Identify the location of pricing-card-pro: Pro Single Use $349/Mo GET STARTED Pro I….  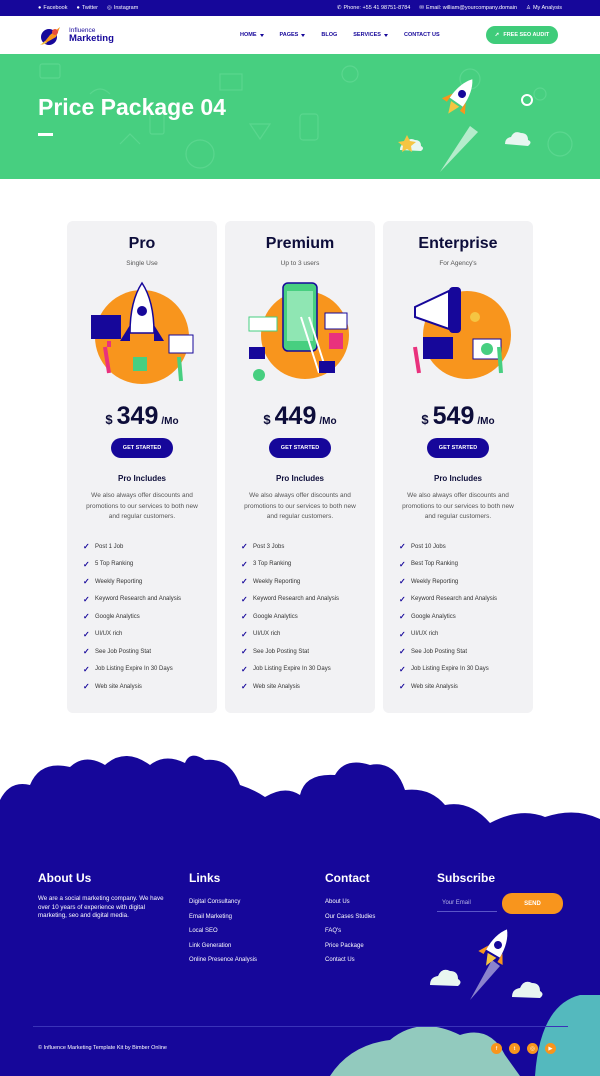
(142, 467).